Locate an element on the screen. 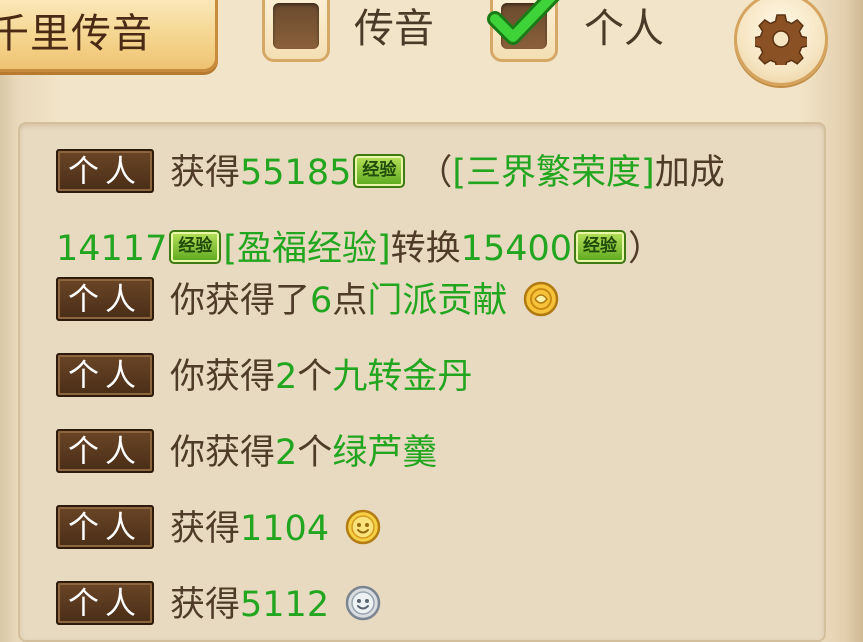 The width and height of the screenshot is (863, 642). contribution-coin-icon is located at coordinates (541, 299).